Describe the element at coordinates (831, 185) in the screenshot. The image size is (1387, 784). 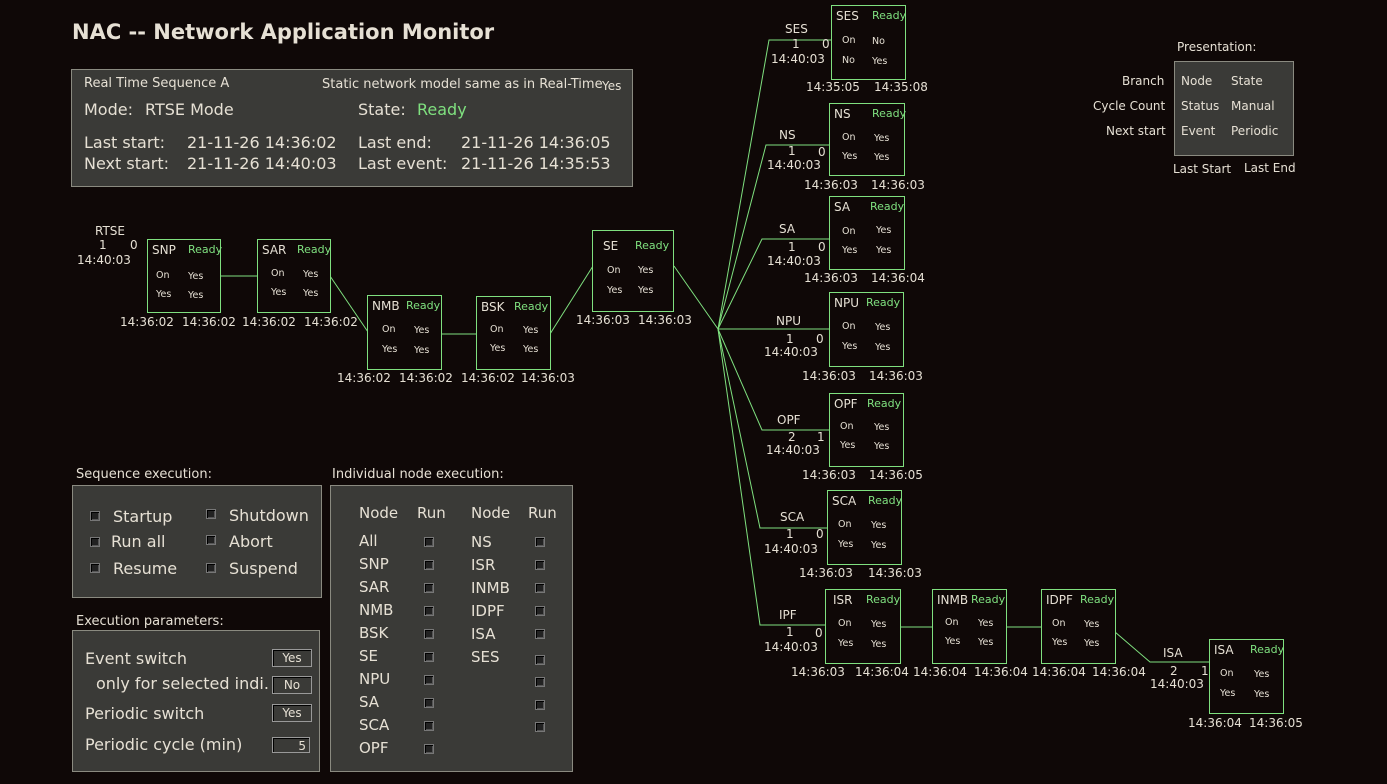
I see `ns-last-start: 14:36:03` at that location.